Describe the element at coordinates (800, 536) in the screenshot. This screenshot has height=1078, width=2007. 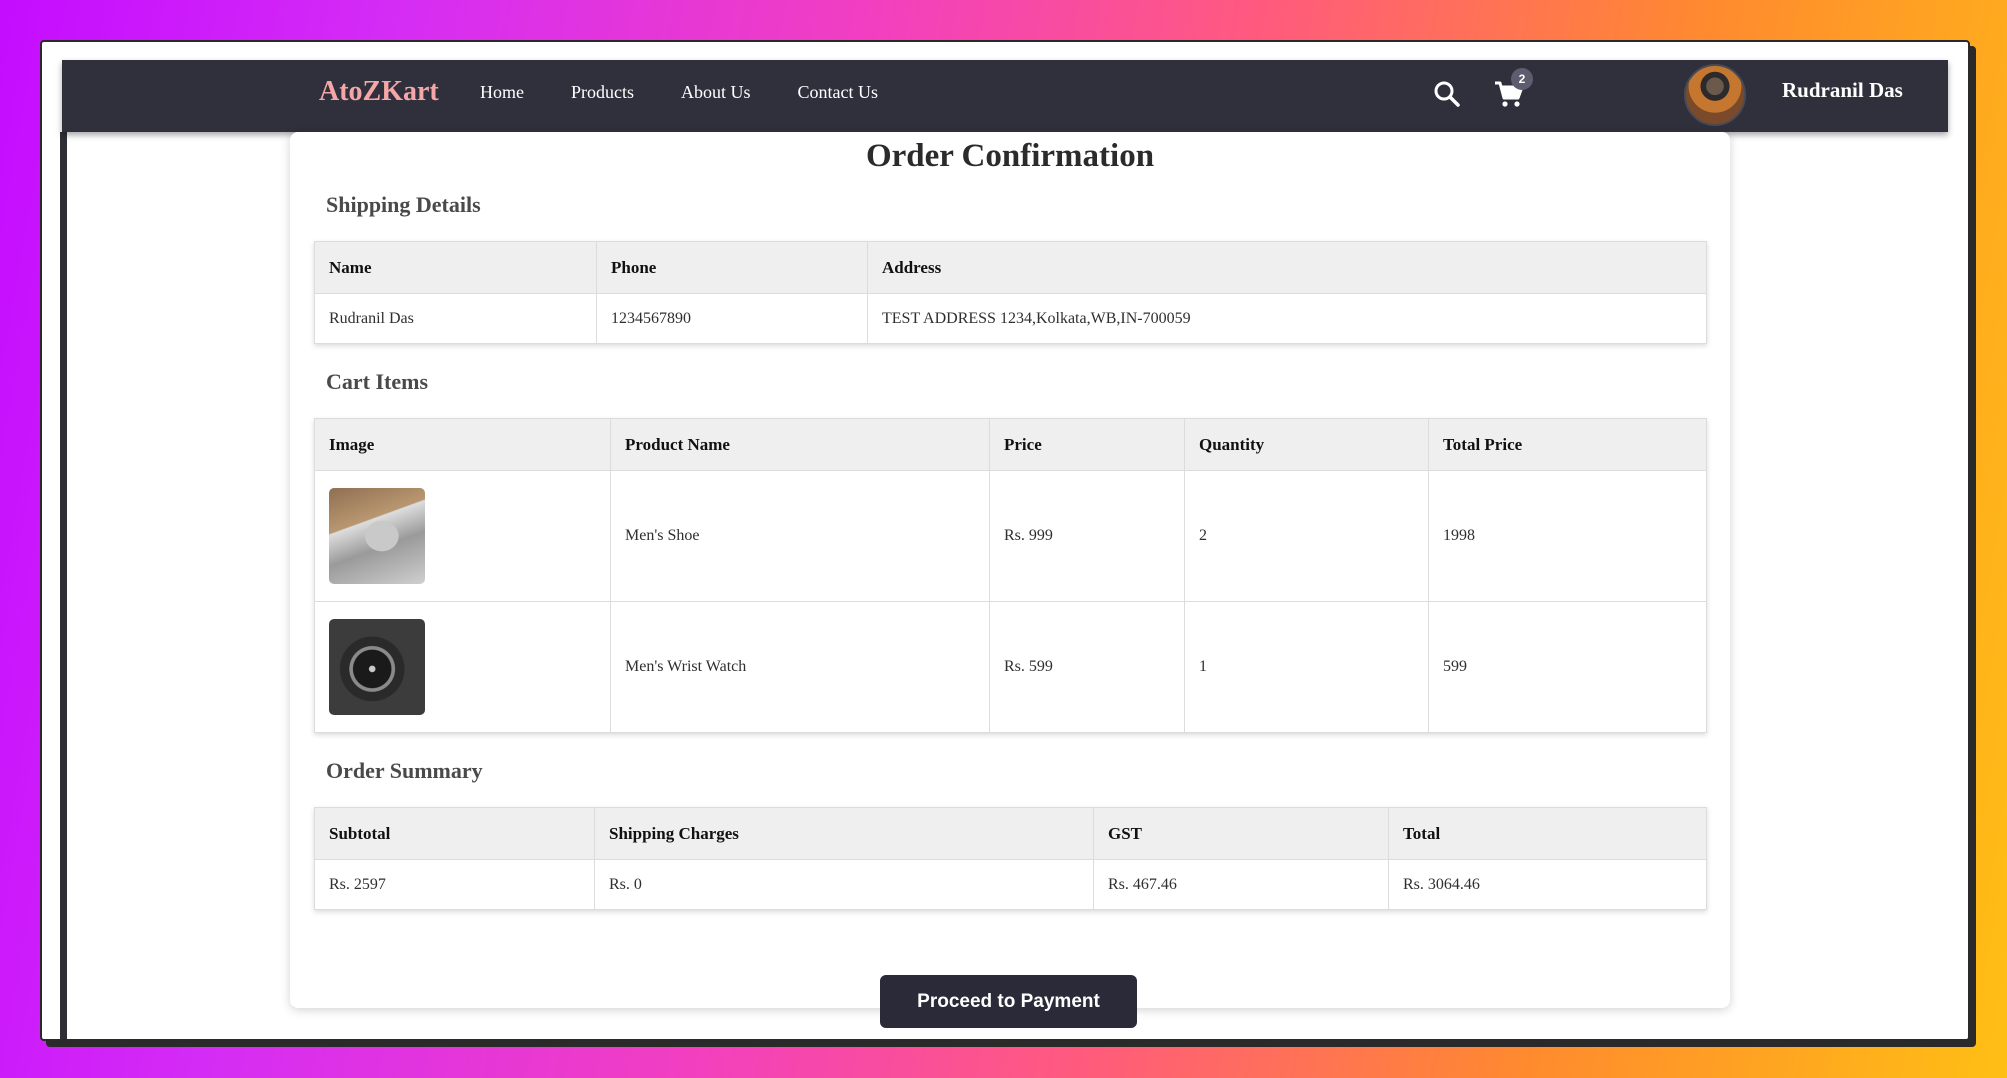
I see `product-name: Men's Shoe` at that location.